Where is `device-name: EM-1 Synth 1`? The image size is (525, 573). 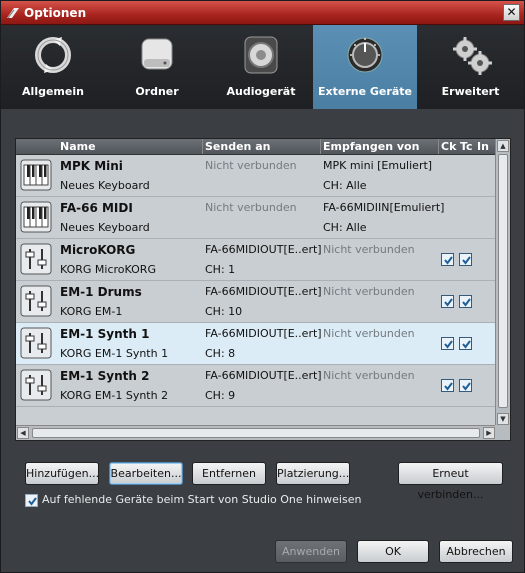
device-name: EM-1 Synth 1 is located at coordinates (105, 334).